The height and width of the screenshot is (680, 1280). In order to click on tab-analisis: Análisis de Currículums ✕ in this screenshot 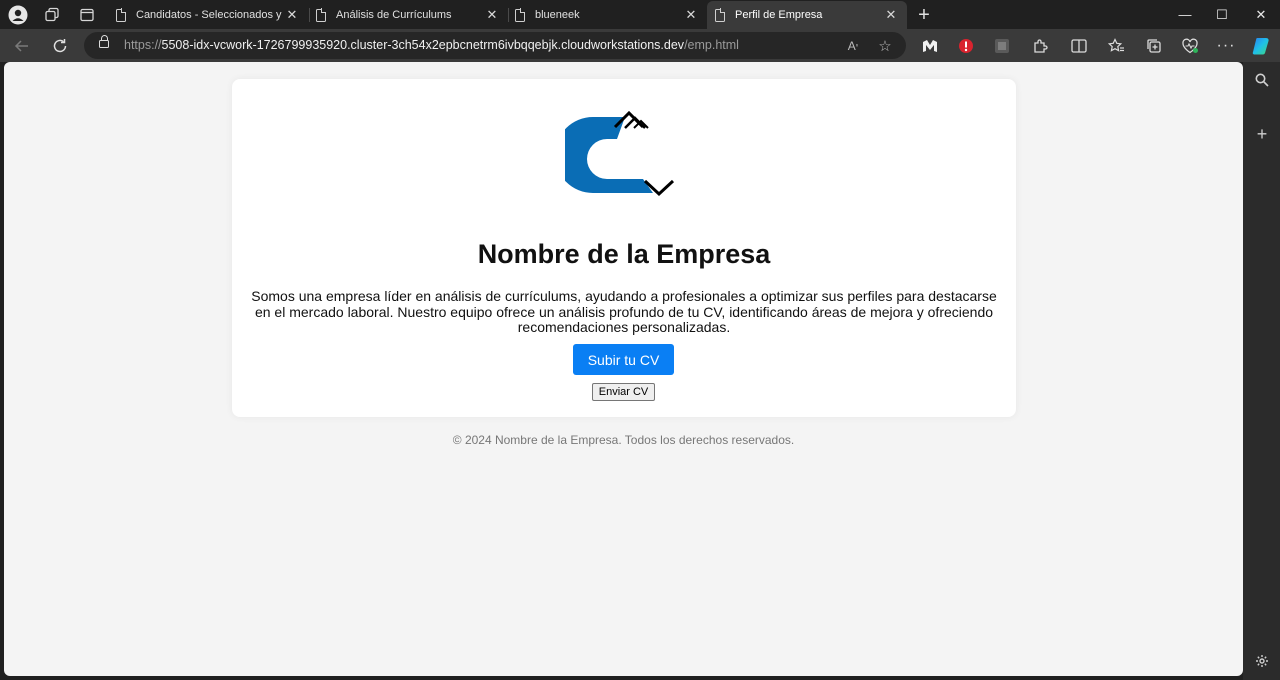, I will do `click(408, 15)`.